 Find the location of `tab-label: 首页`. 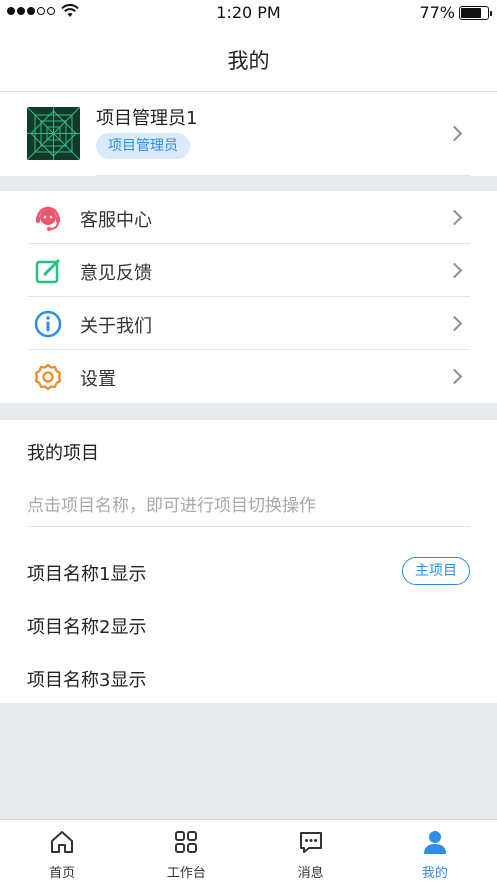

tab-label: 首页 is located at coordinates (62, 873).